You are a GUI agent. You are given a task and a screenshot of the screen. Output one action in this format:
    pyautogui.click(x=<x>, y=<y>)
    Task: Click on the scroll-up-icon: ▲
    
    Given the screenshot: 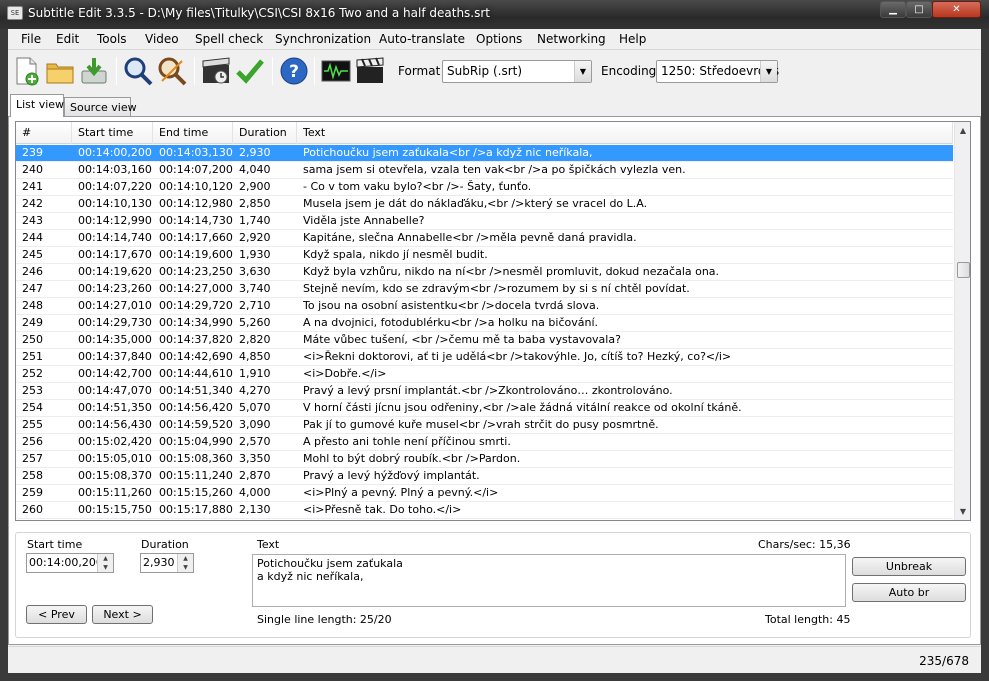 What is the action you would take?
    pyautogui.click(x=962, y=130)
    